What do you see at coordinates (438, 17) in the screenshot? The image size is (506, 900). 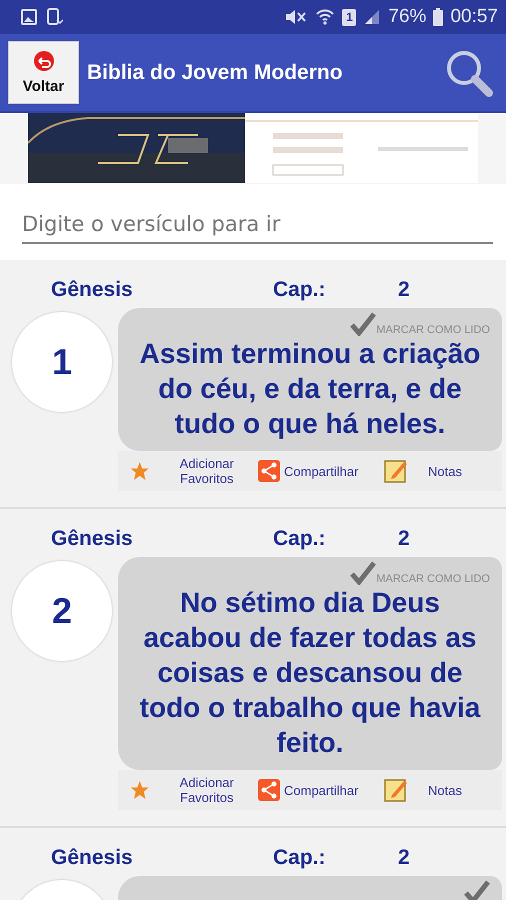 I see `battery-icon` at bounding box center [438, 17].